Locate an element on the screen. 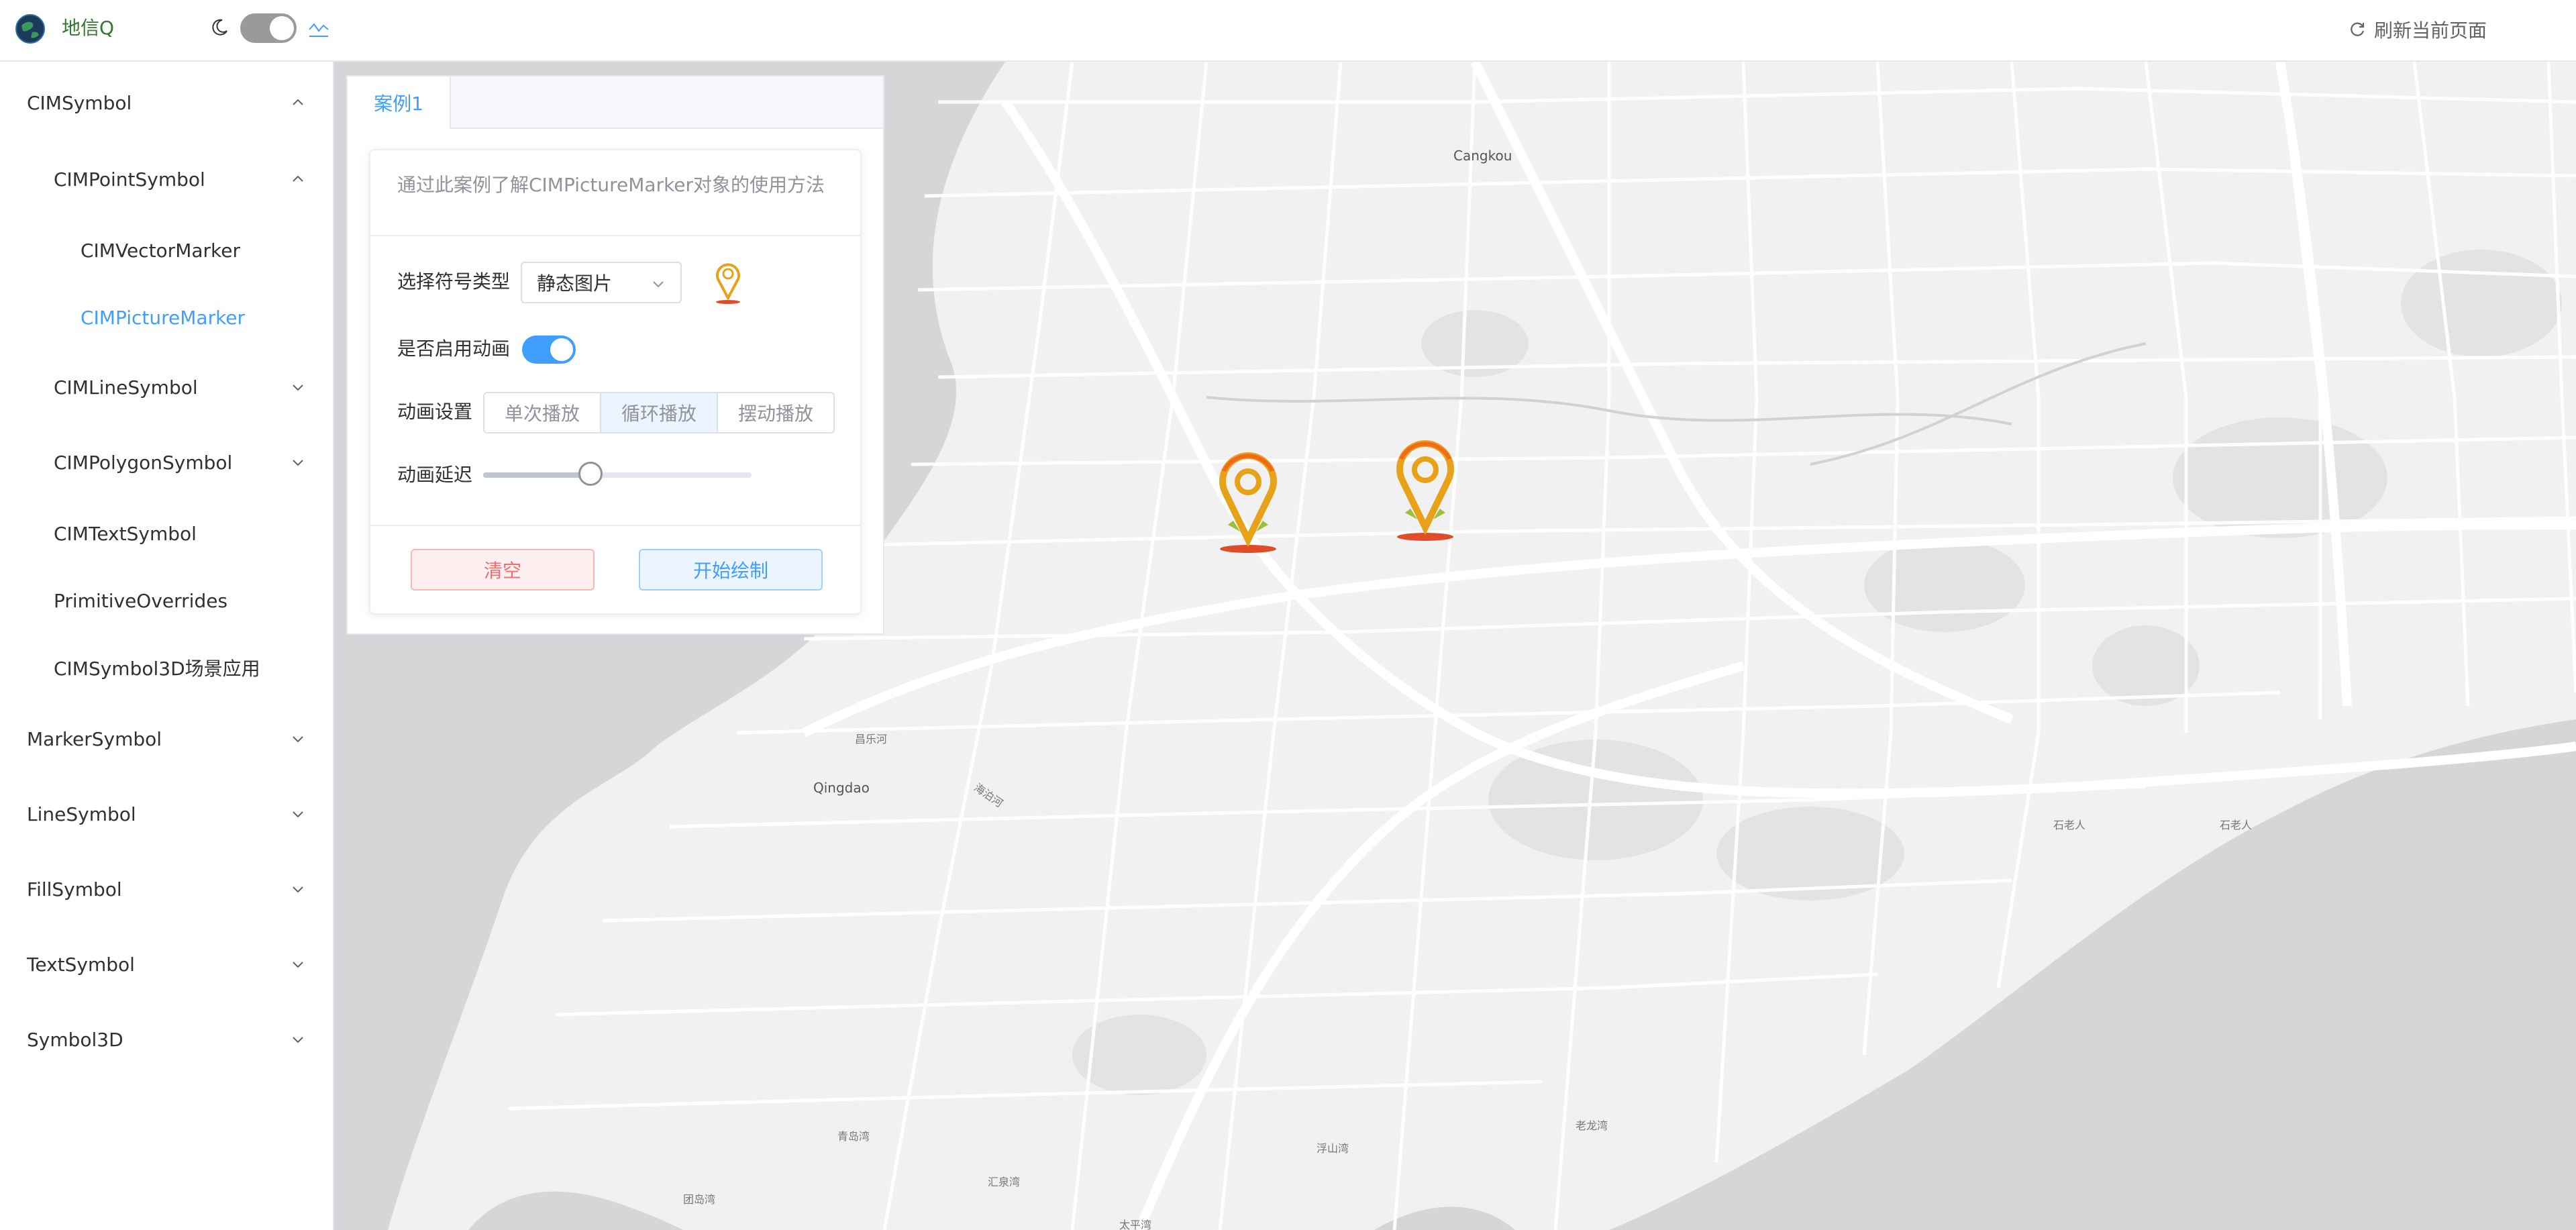  sidebar-item-cimsymbol: CIMSymbol is located at coordinates (166, 102).